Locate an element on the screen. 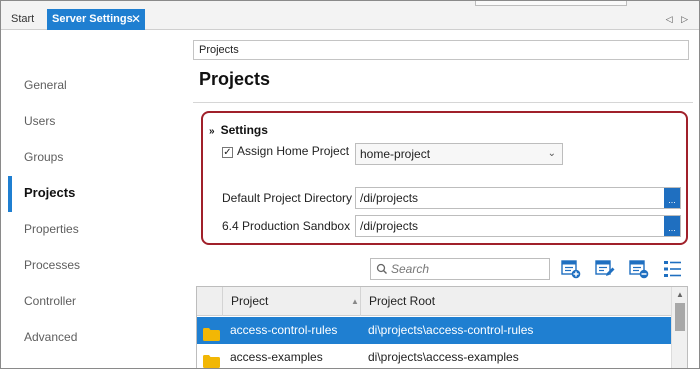 This screenshot has height=369, width=700. tab-server-settings: Server Settings ✕ is located at coordinates (96, 19).